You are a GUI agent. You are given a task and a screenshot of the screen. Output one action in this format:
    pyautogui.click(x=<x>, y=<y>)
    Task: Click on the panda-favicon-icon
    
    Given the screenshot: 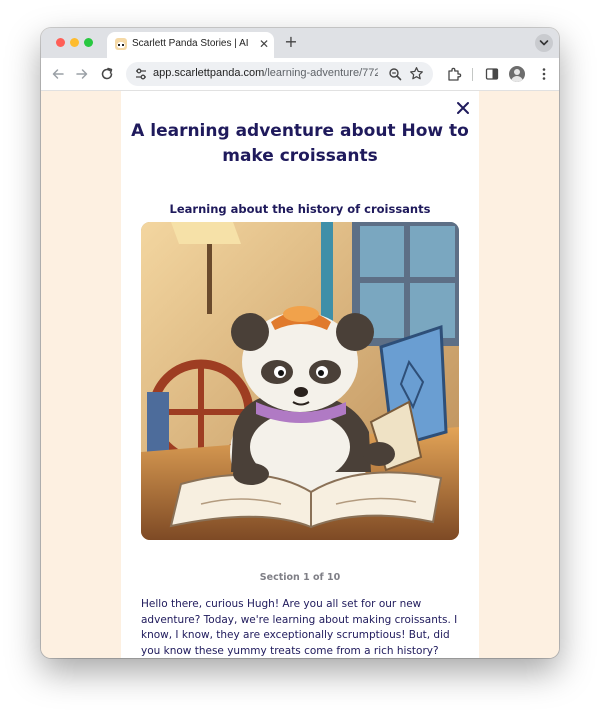 What is the action you would take?
    pyautogui.click(x=121, y=44)
    